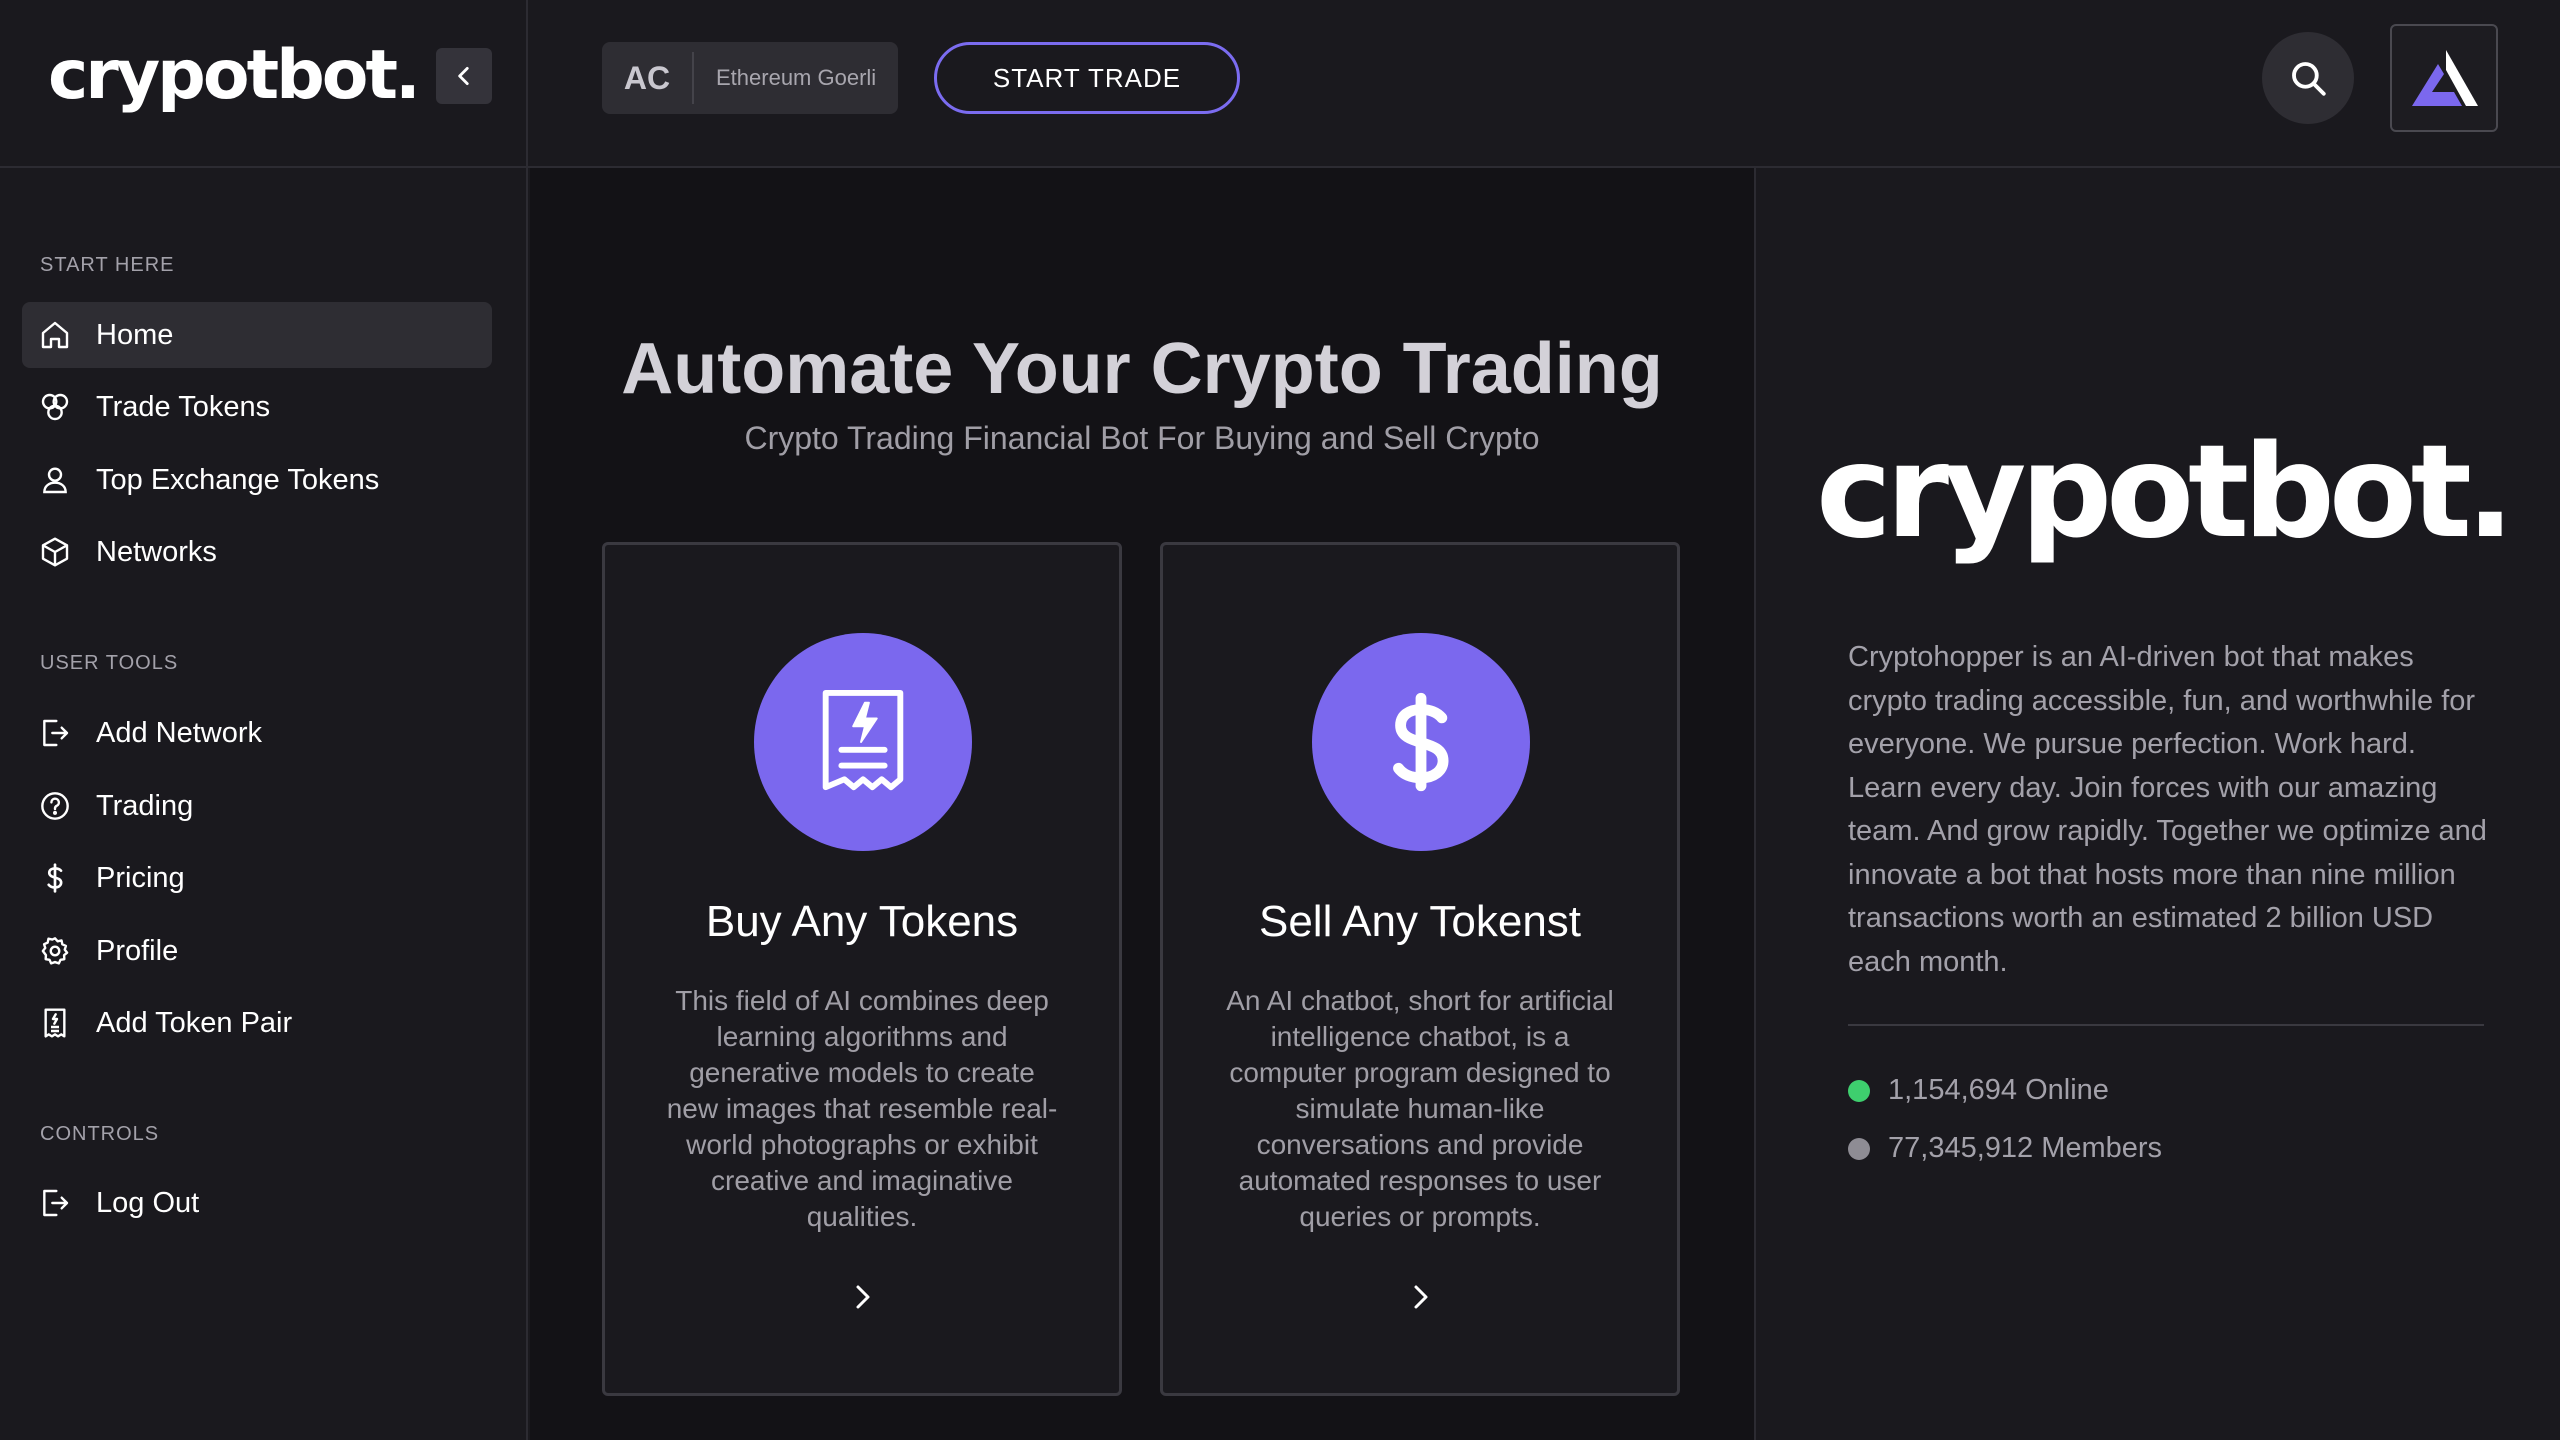  I want to click on avatar, so click(2444, 78).